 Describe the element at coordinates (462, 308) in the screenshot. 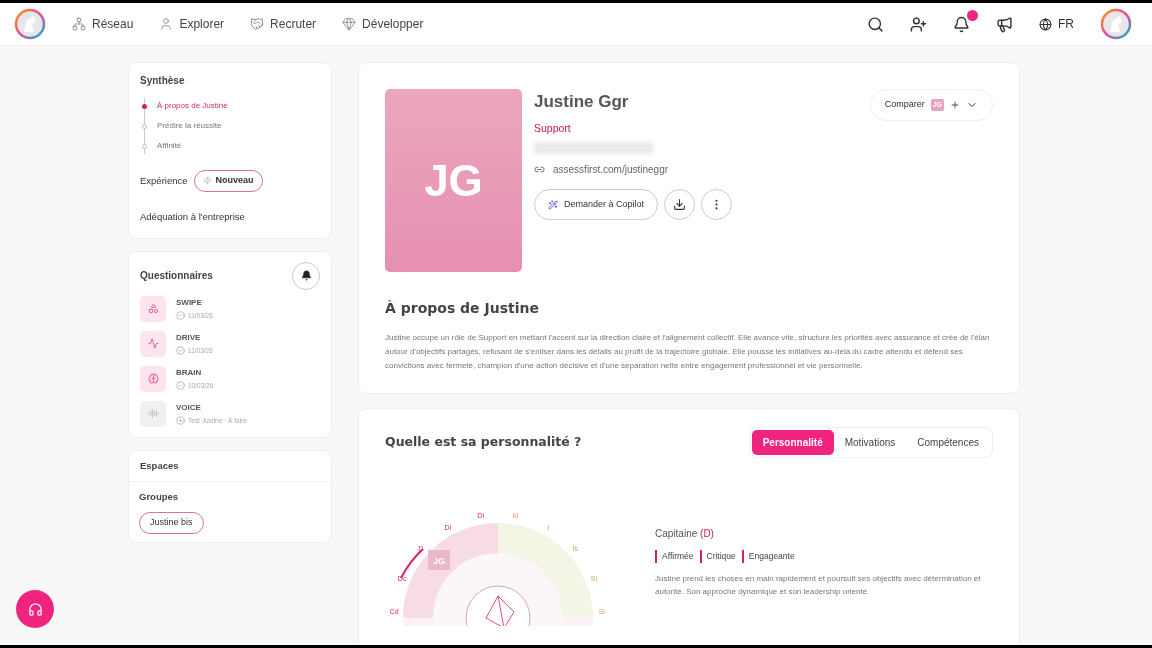

I see `section-title: À propos de Justine` at that location.